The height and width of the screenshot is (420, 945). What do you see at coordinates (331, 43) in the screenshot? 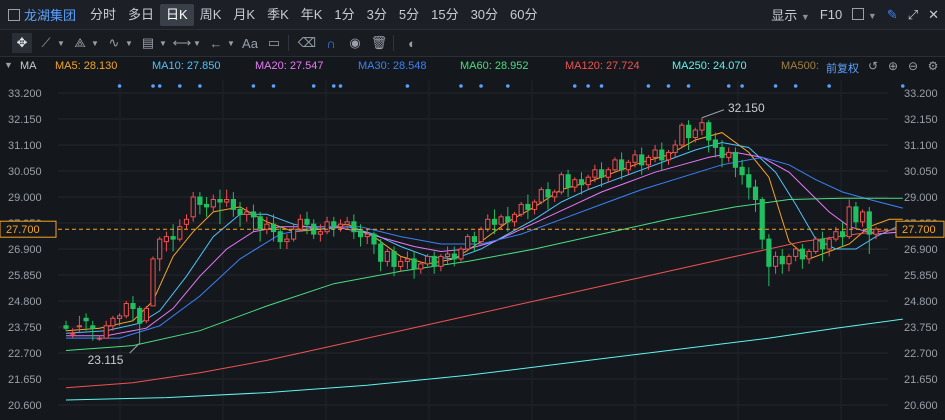
I see `magnet-icon: ∩` at bounding box center [331, 43].